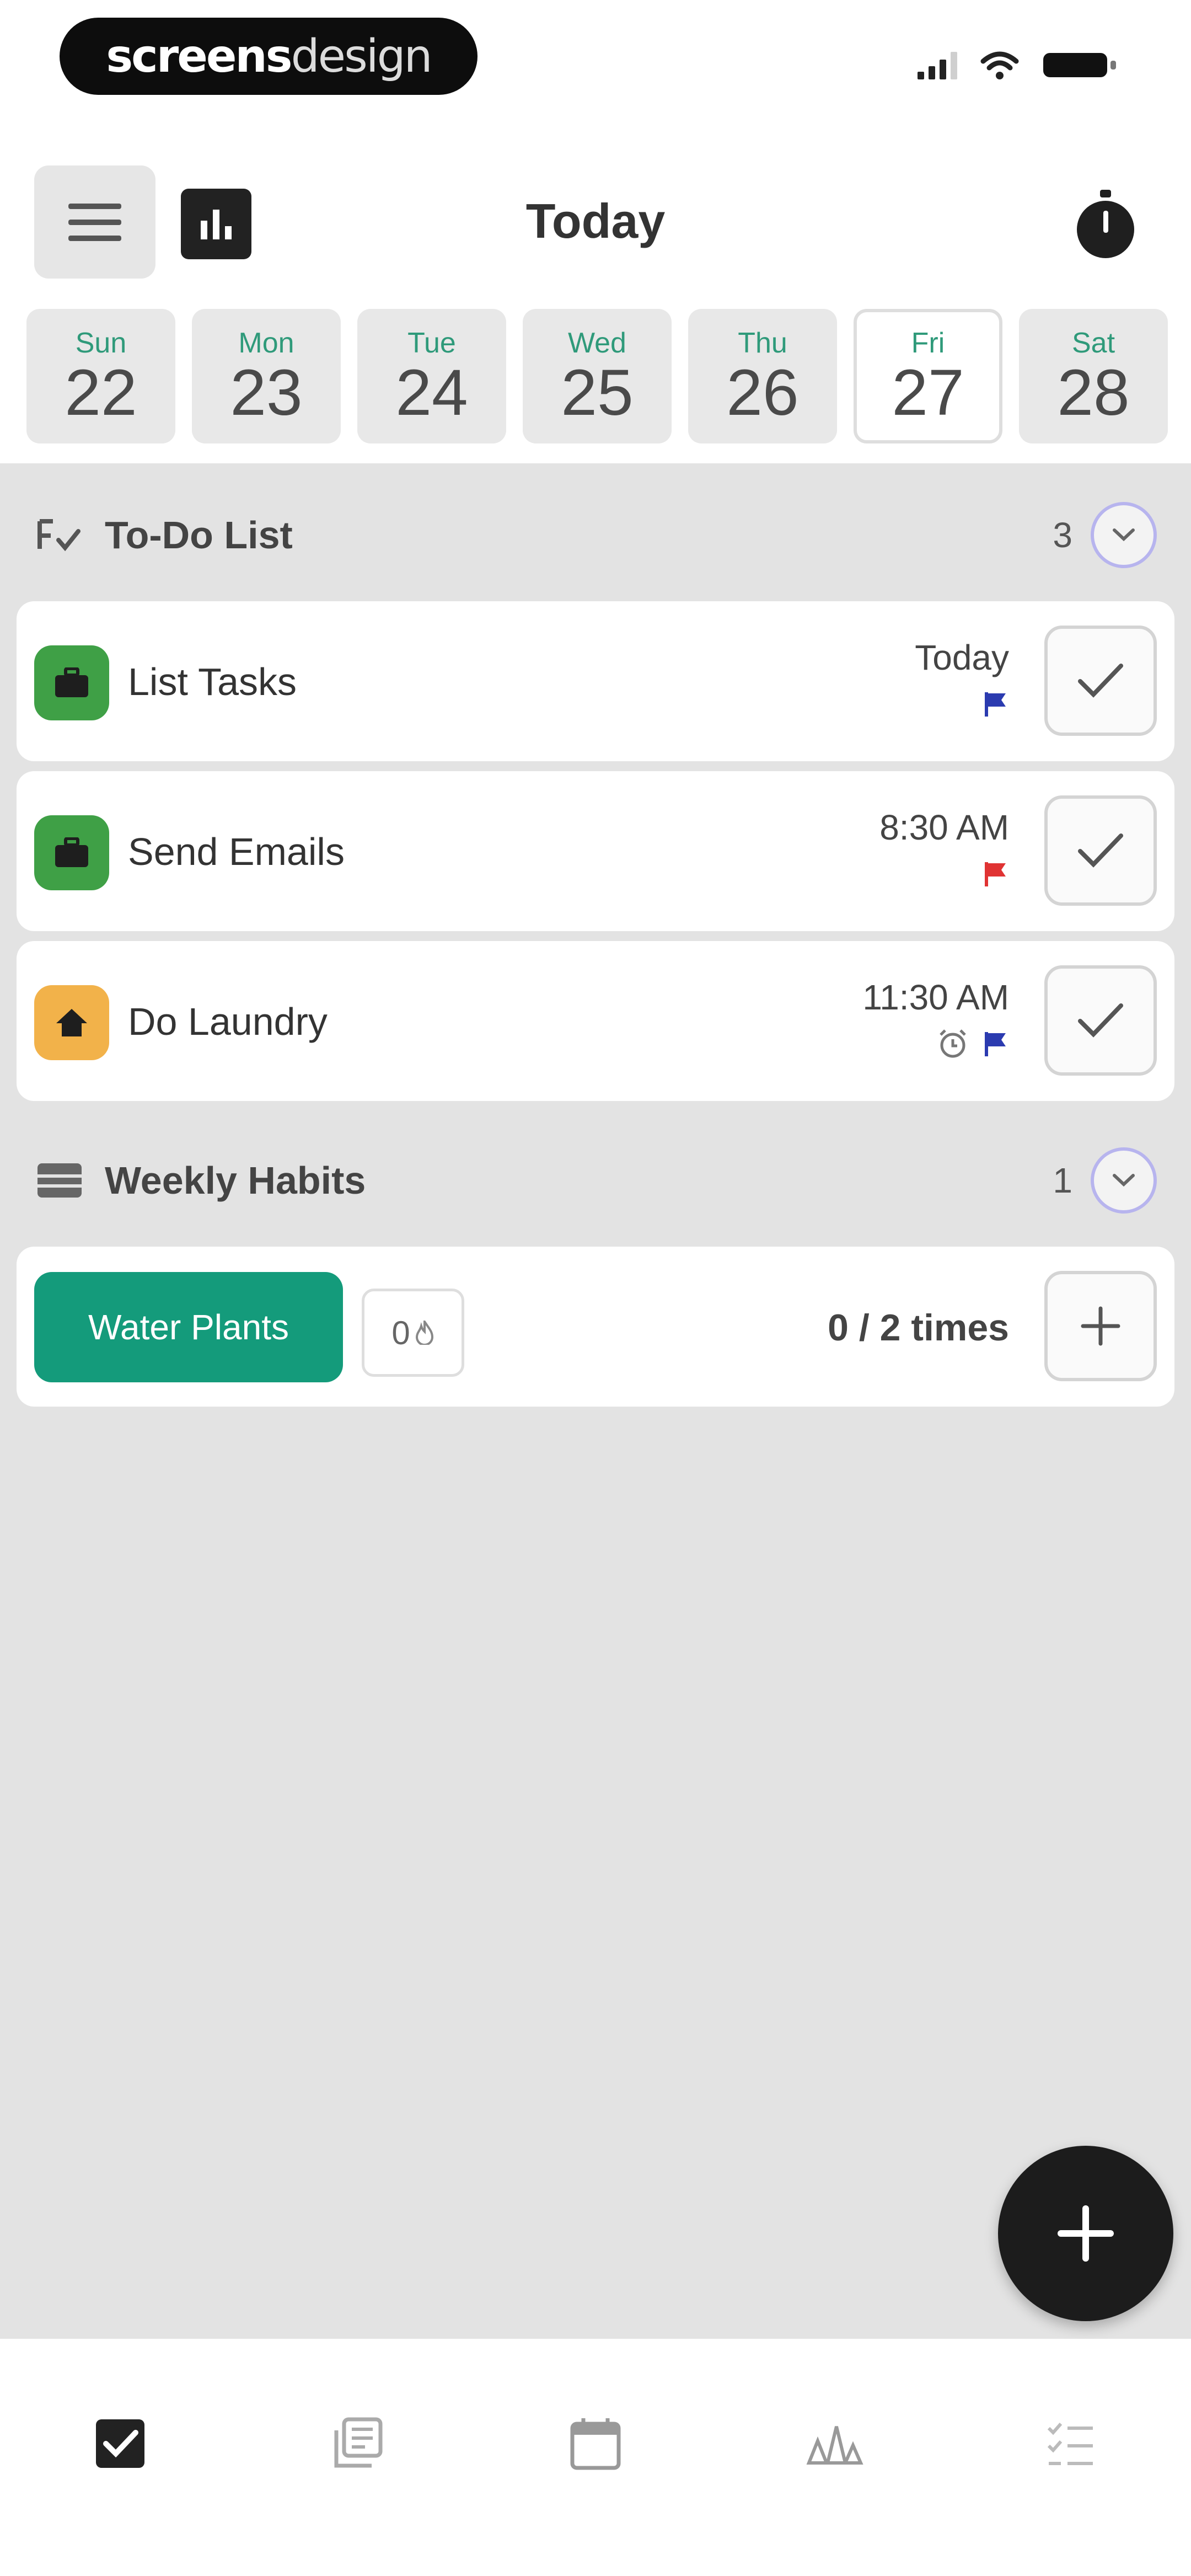 The height and width of the screenshot is (2576, 1191). I want to click on todo-section-title: To-Do List, so click(199, 535).